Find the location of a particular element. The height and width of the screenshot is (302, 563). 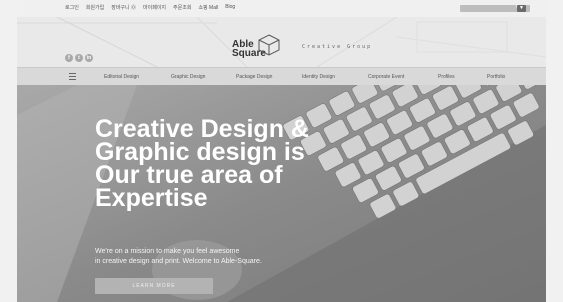

learn-more-button: LEARN MORE is located at coordinates (154, 286).